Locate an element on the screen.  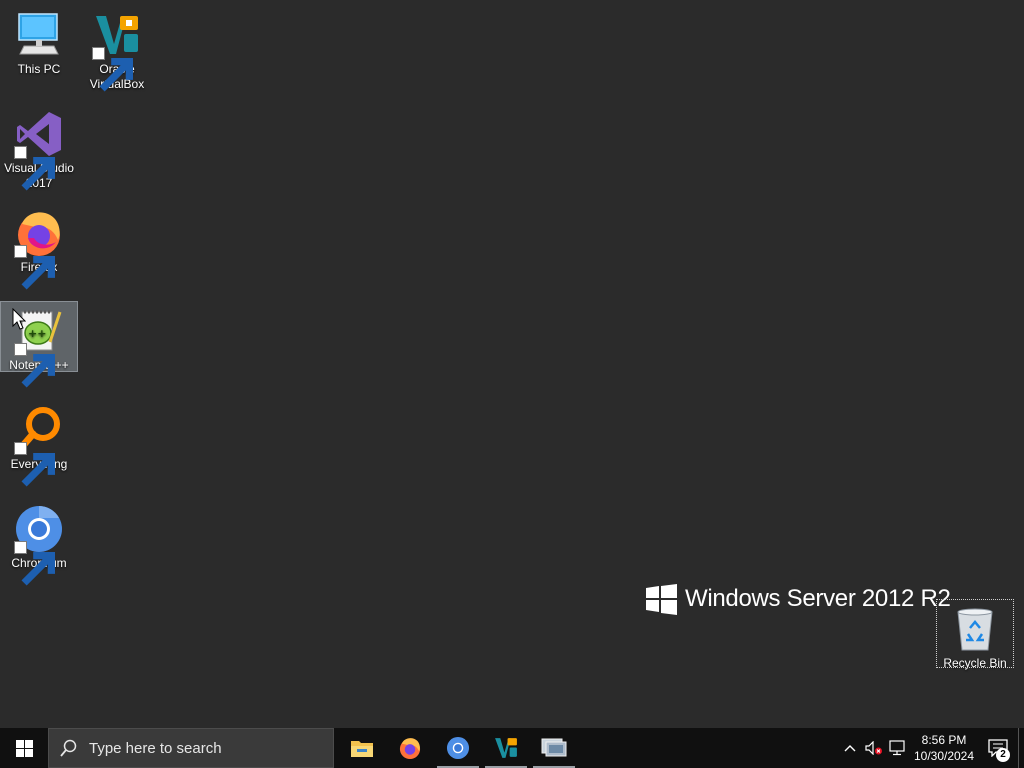
system-tray: 8:56 PM 10/30/2024 2 is located at coordinates (931, 748).